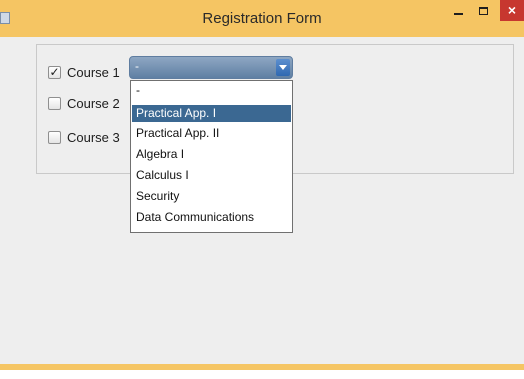  What do you see at coordinates (211, 175) in the screenshot?
I see `dropdown-option: Calculus I` at bounding box center [211, 175].